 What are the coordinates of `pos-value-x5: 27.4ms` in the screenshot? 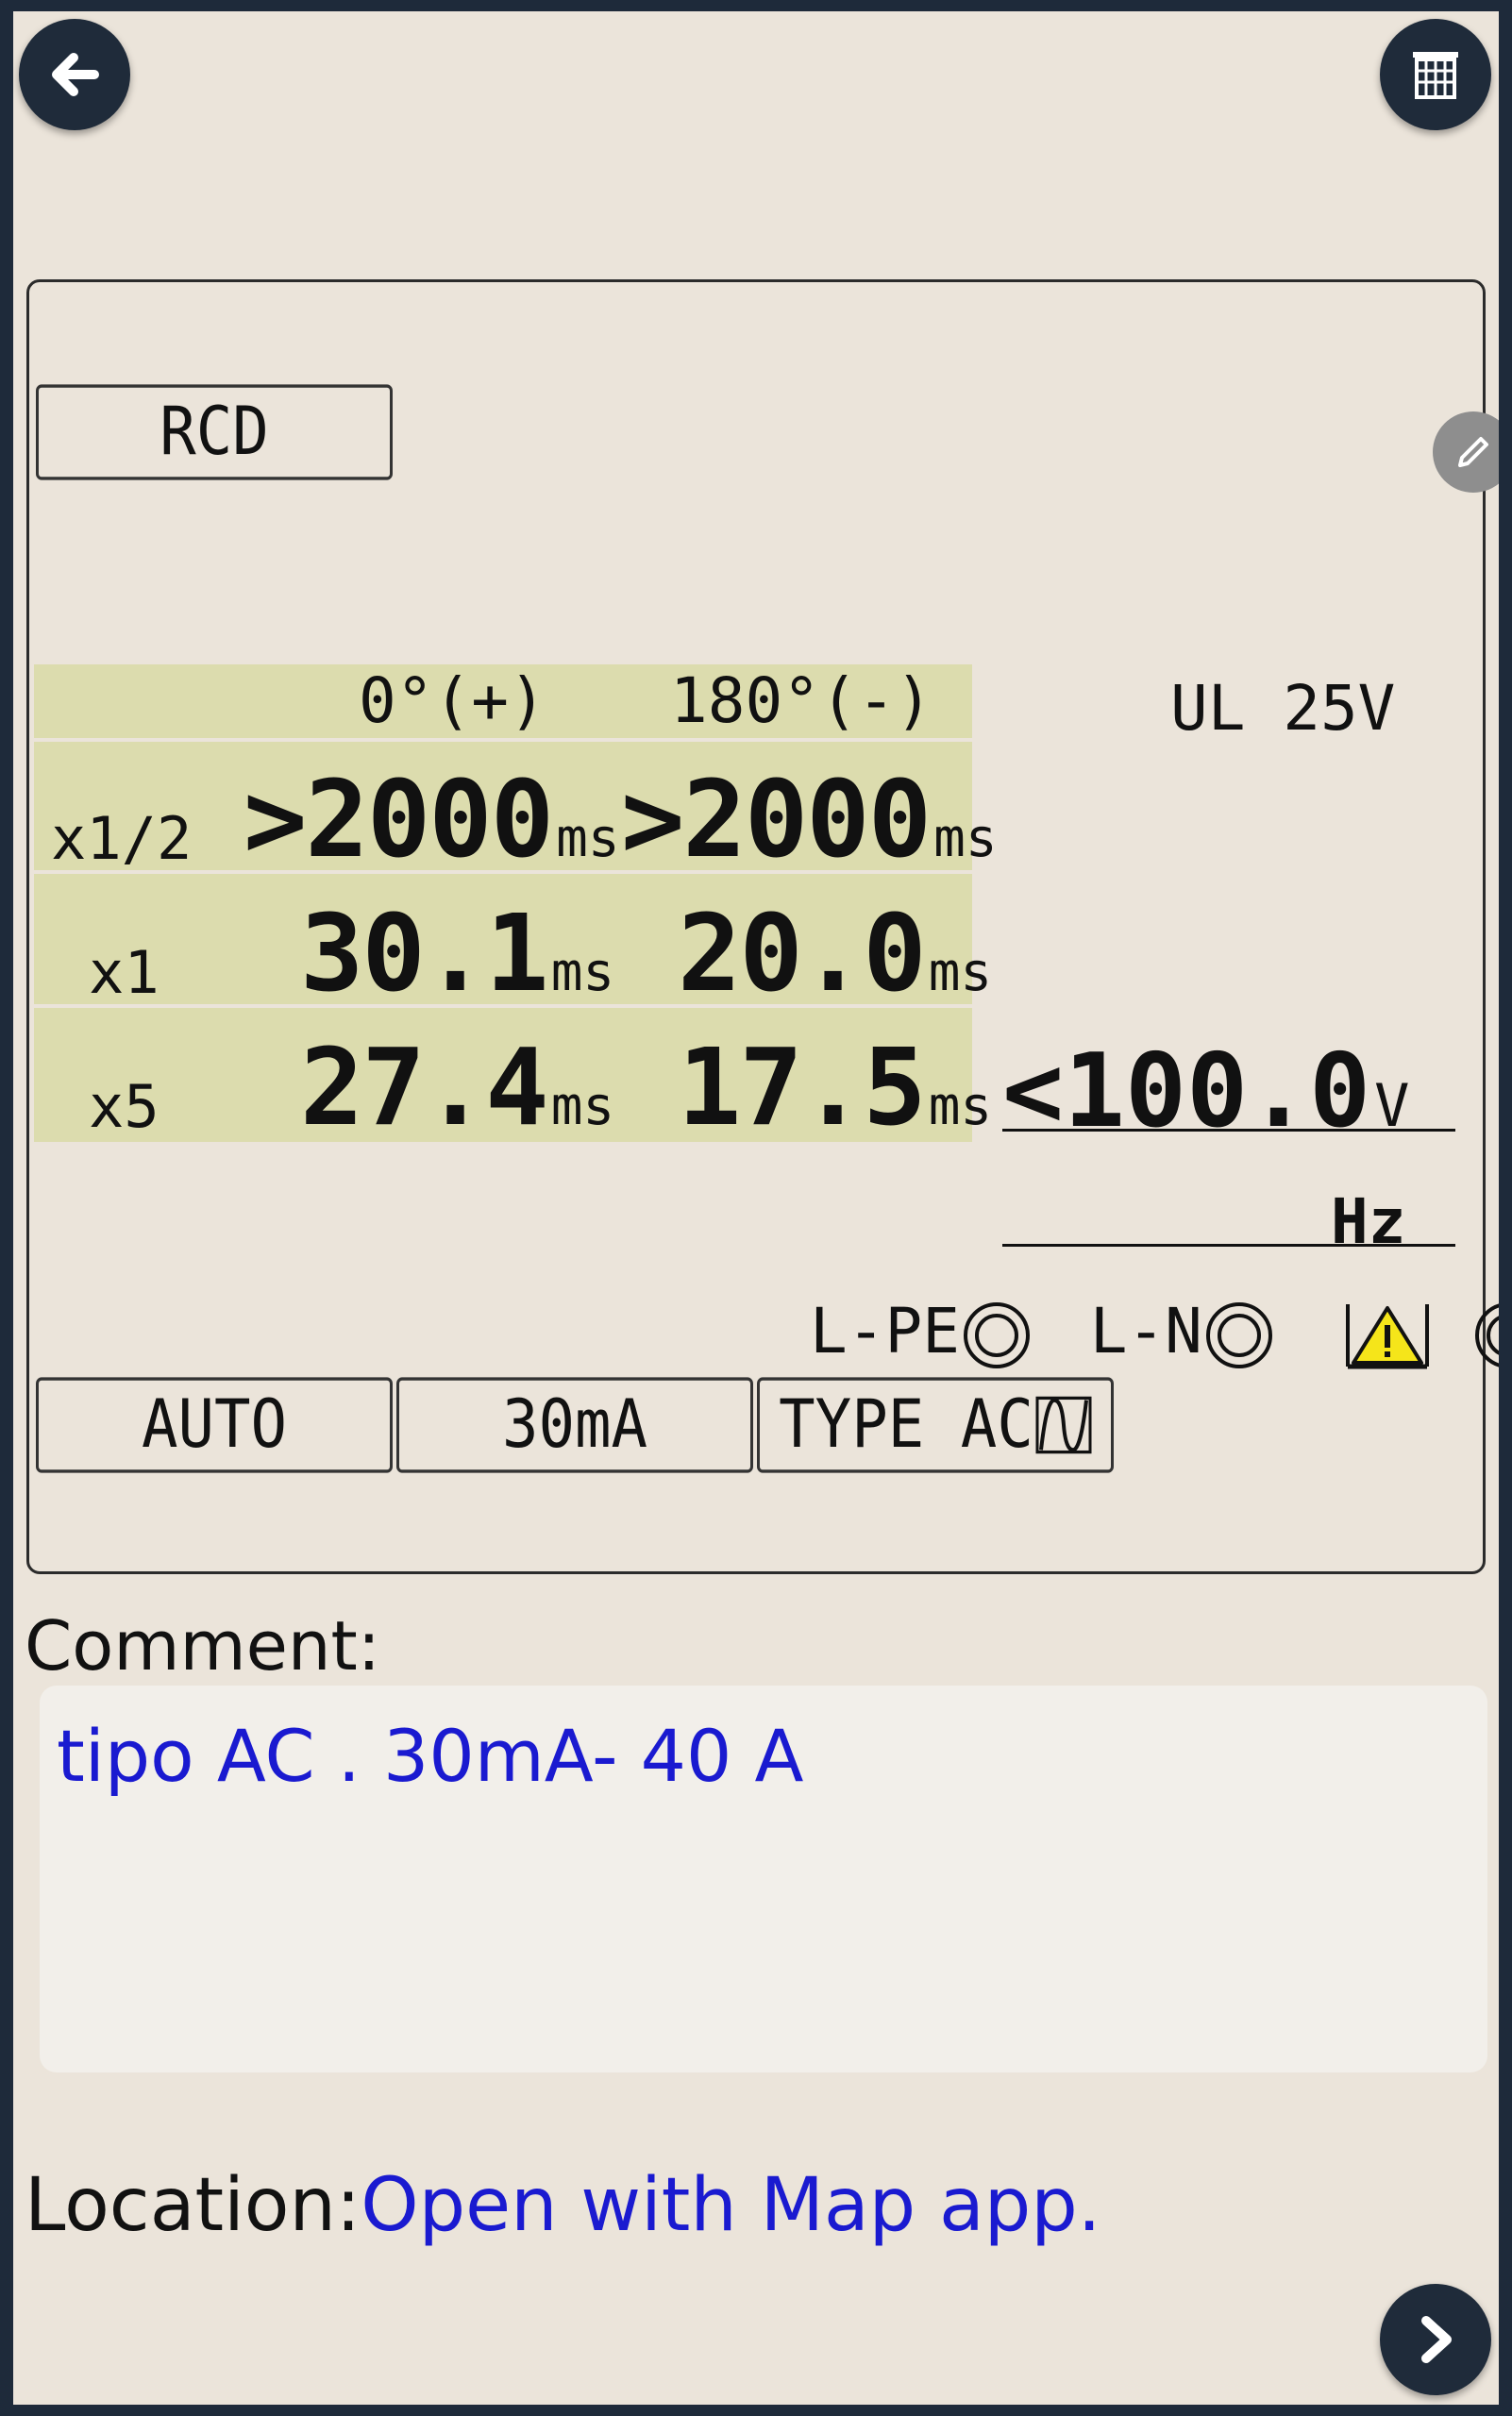 It's located at (457, 1088).